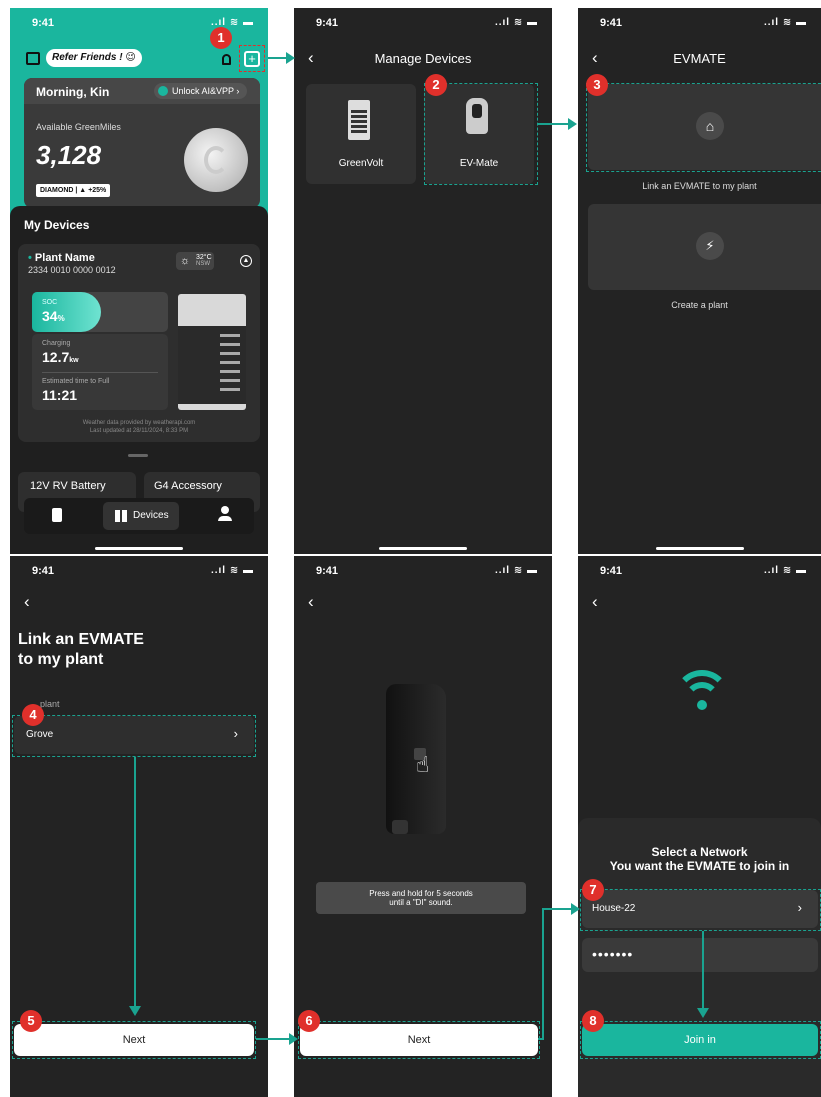 This screenshot has width=821, height=1097. I want to click on wifi-icon, so click(702, 698).